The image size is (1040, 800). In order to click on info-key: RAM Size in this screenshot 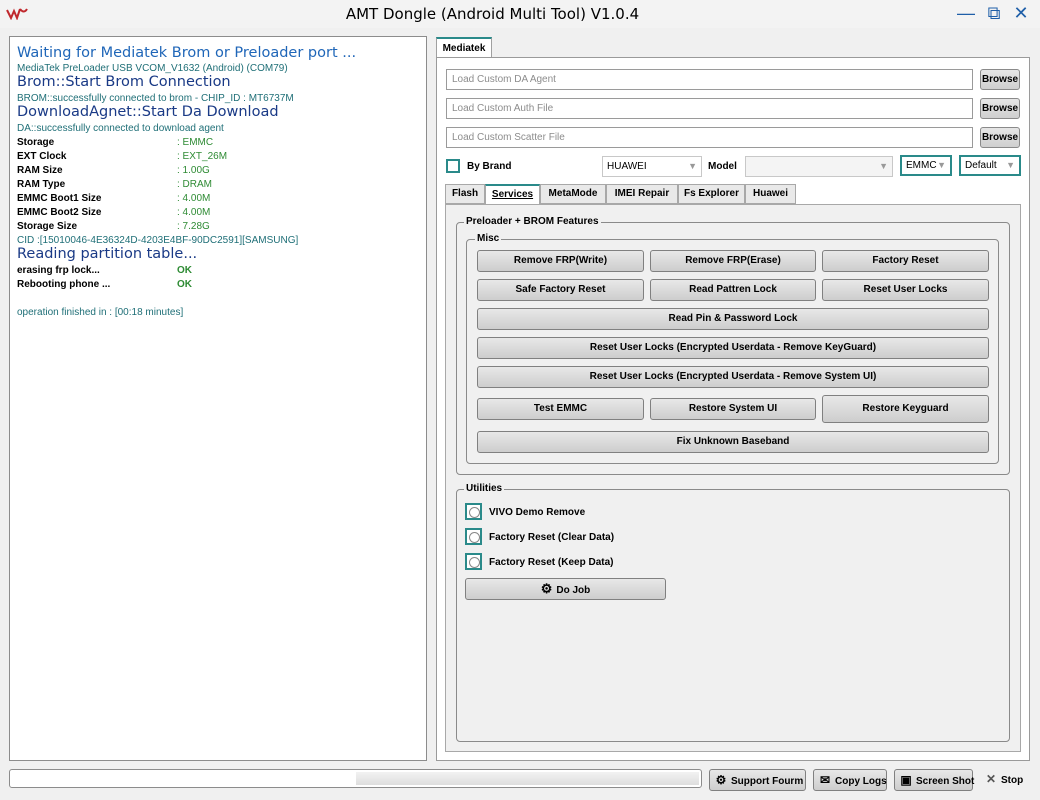, I will do `click(40, 170)`.